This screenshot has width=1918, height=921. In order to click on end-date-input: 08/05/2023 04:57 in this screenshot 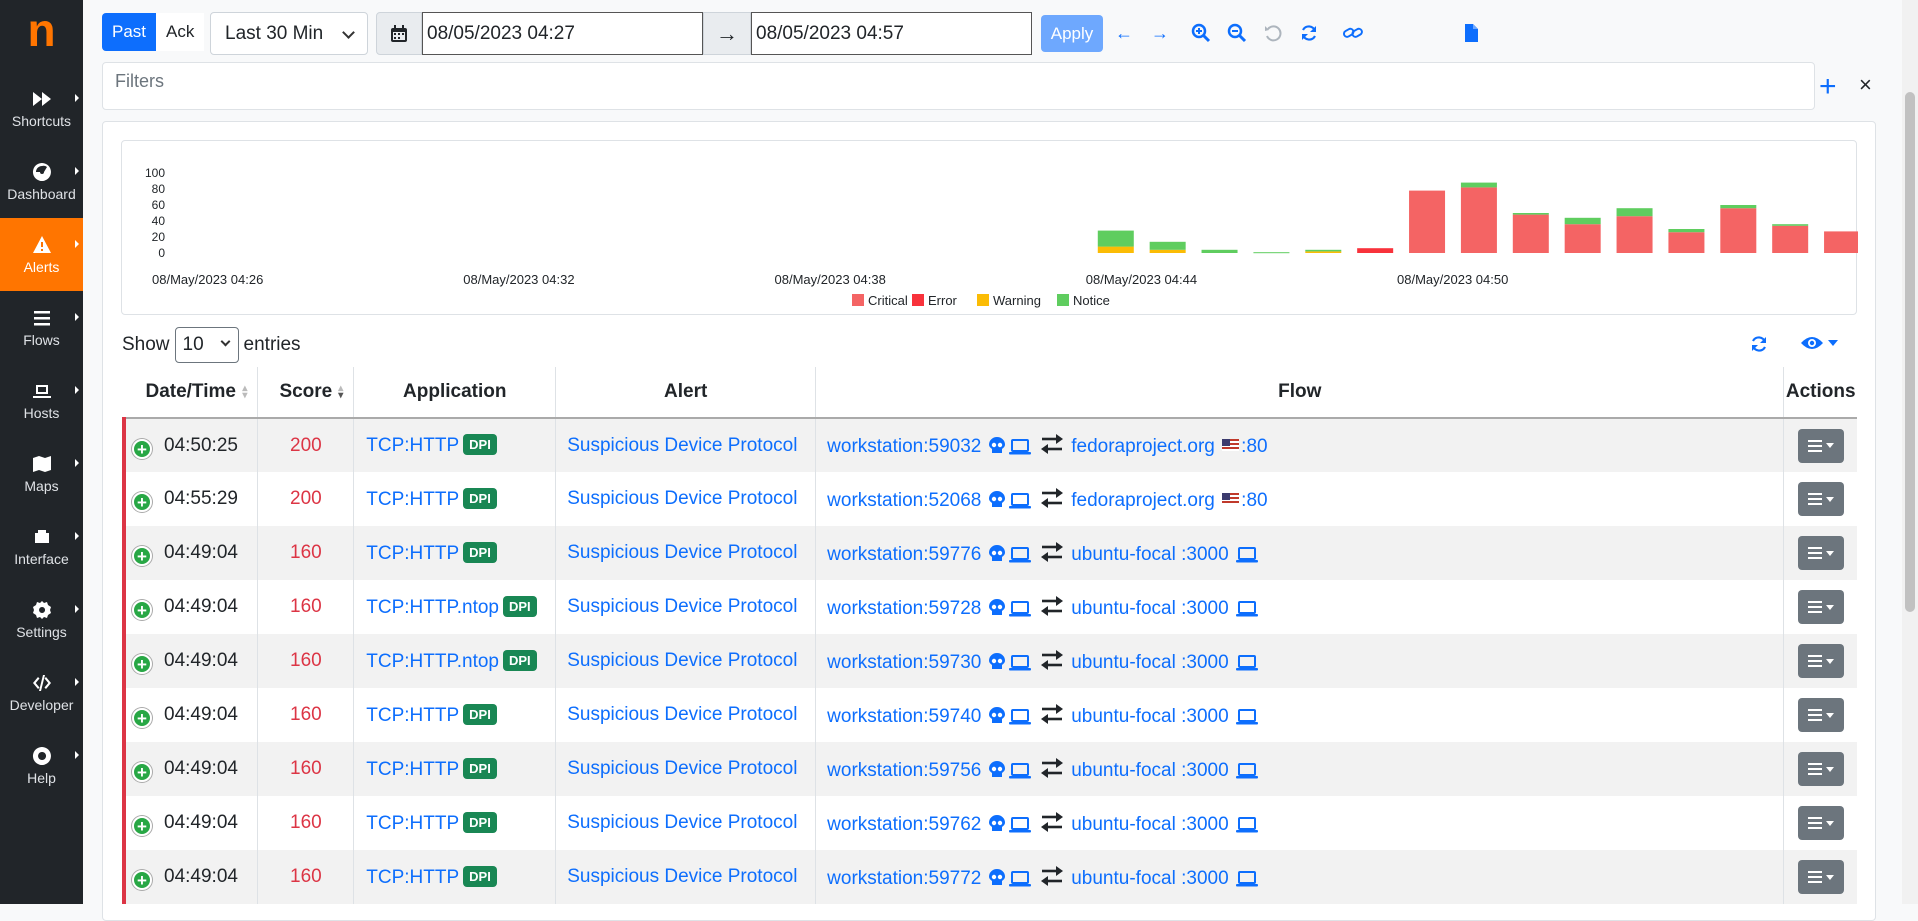, I will do `click(891, 33)`.